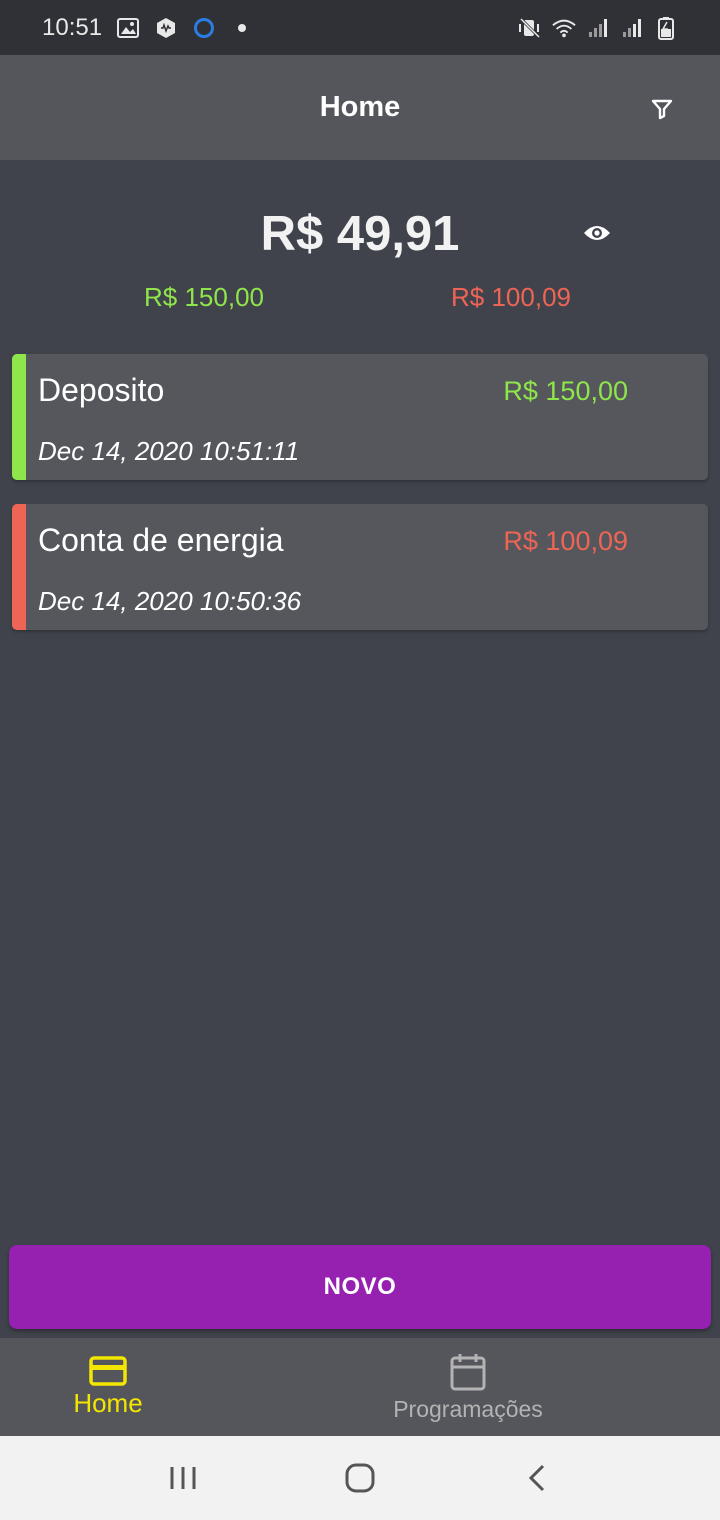 Image resolution: width=720 pixels, height=1520 pixels. What do you see at coordinates (108, 1370) in the screenshot?
I see `credit-card-icon` at bounding box center [108, 1370].